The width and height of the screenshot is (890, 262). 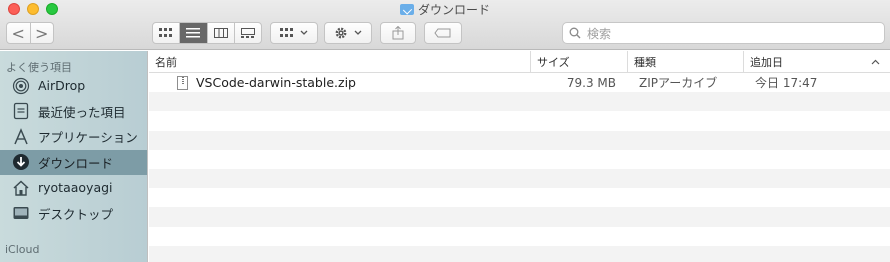 I want to click on tag-icon, so click(x=442, y=33).